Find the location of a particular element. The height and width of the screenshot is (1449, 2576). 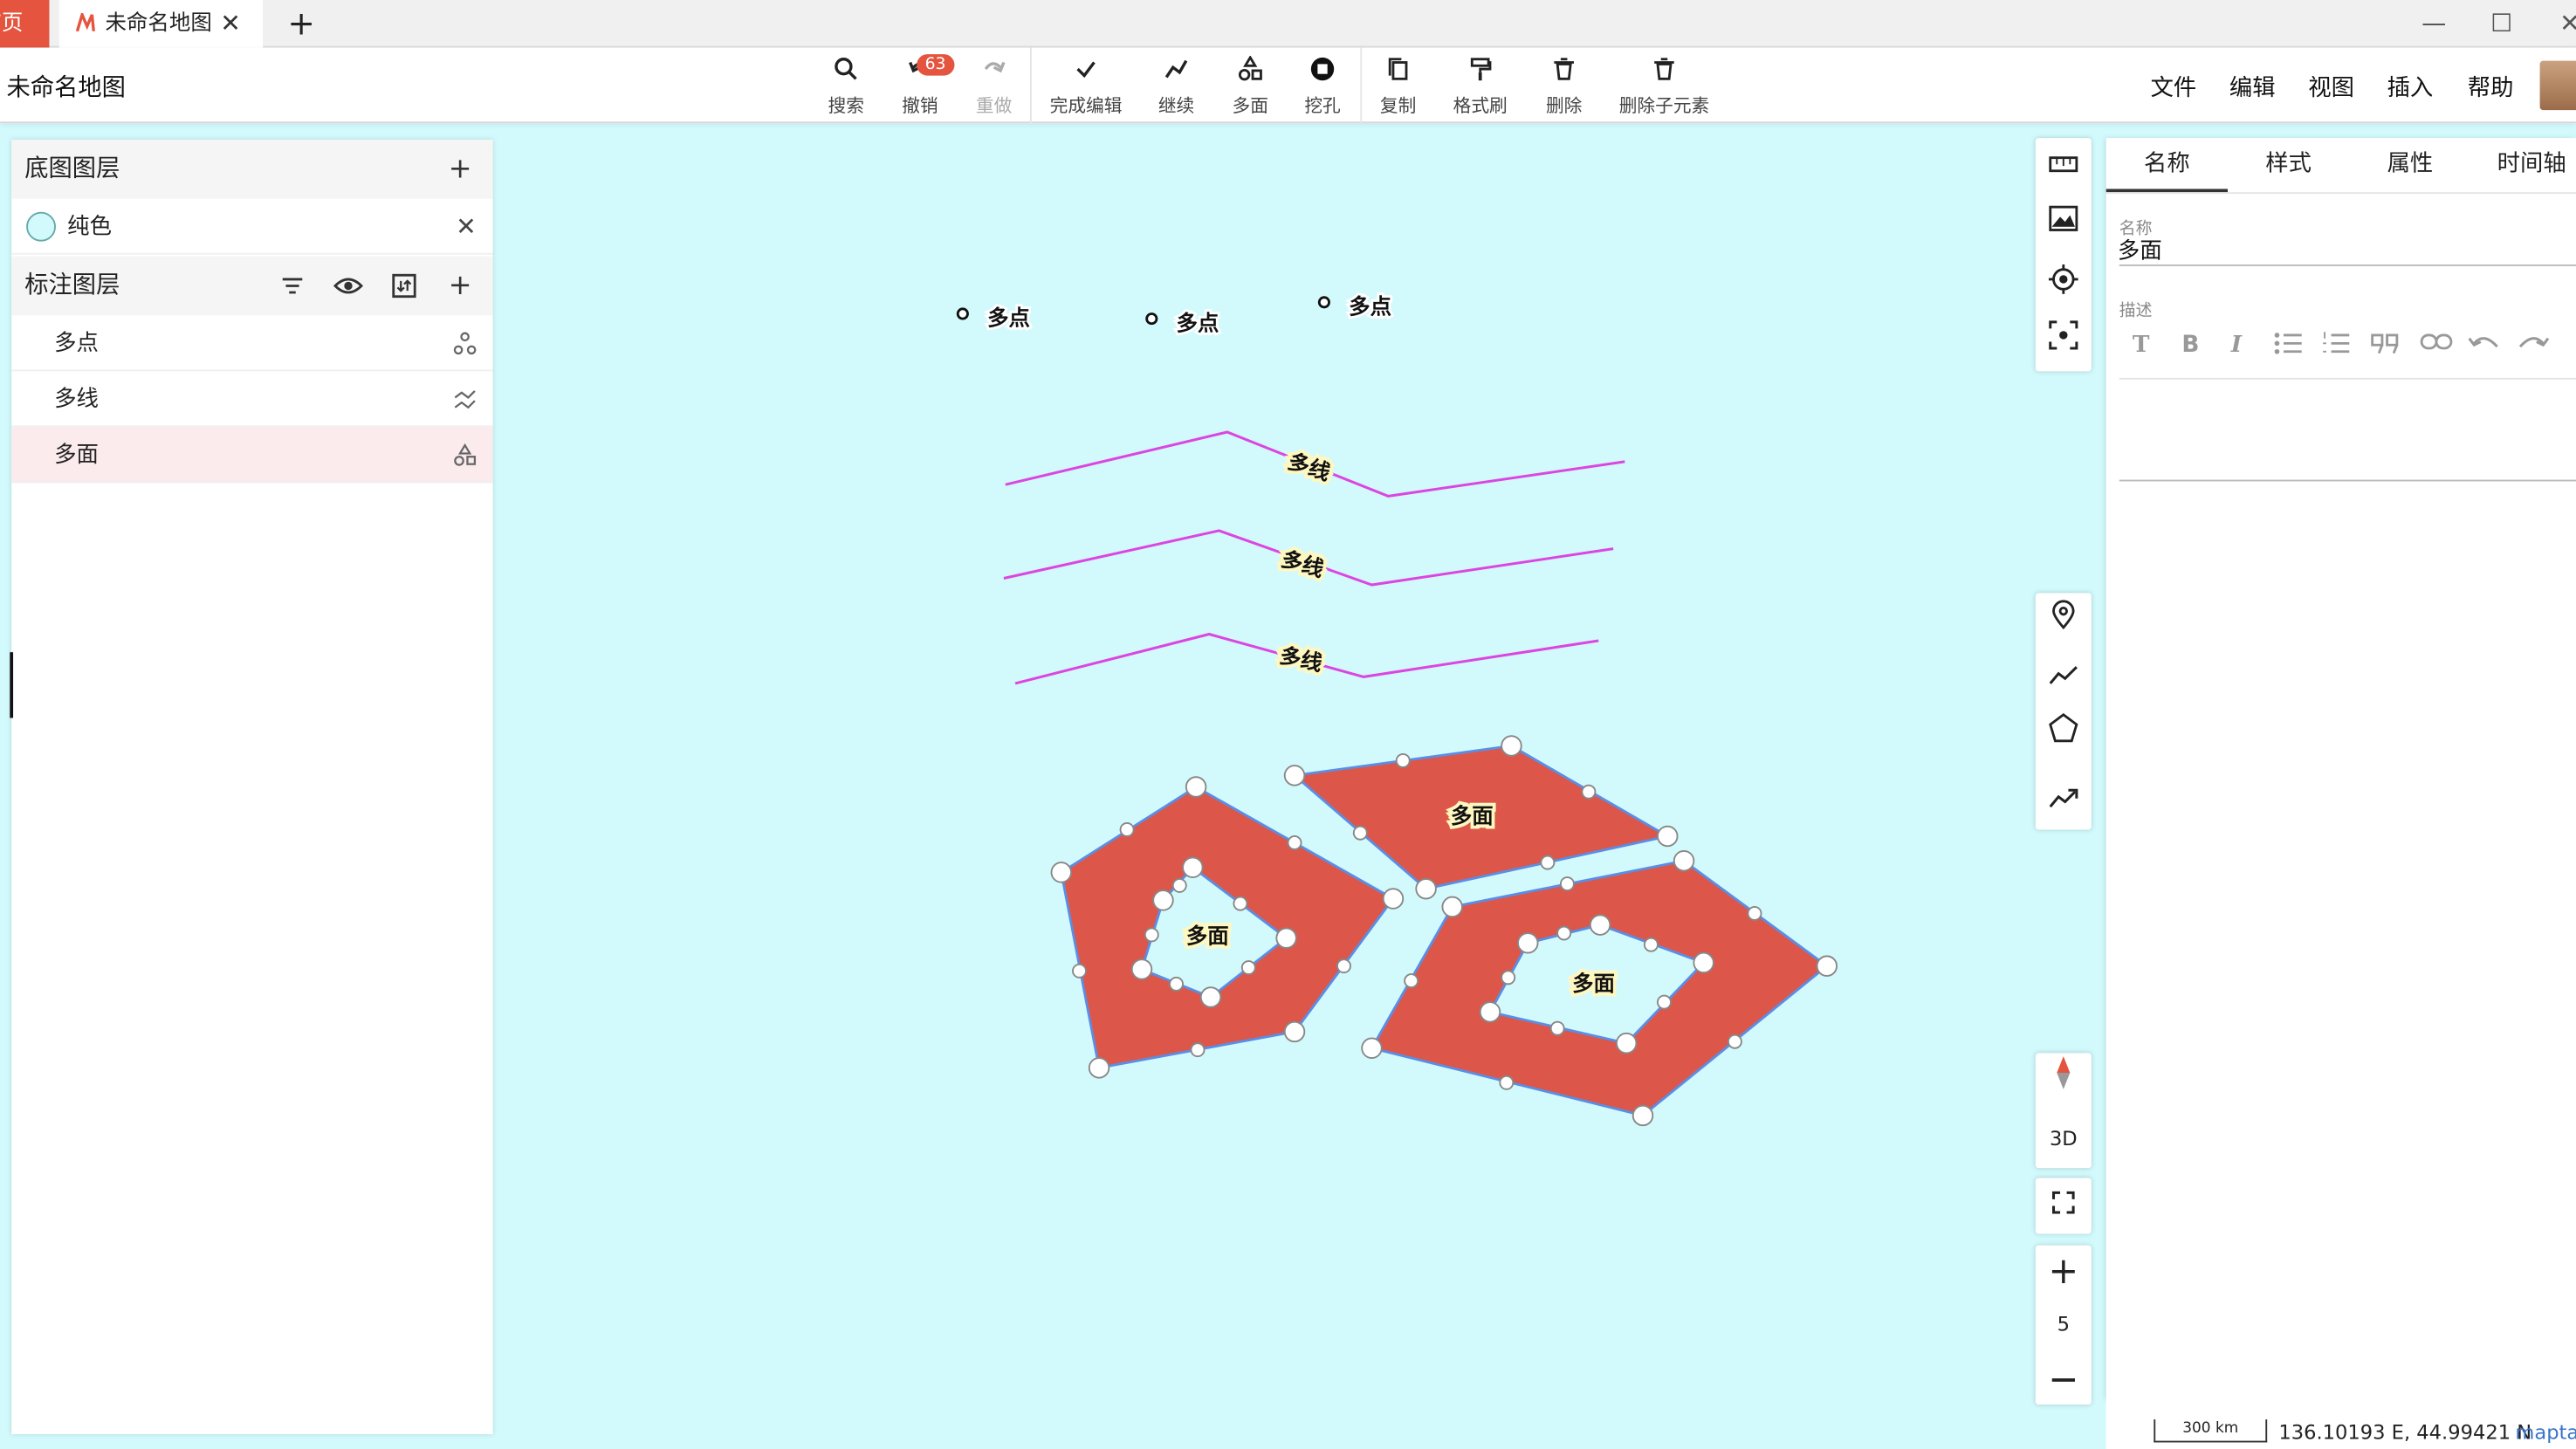

tab-name: 名称 is located at coordinates (2167, 165).